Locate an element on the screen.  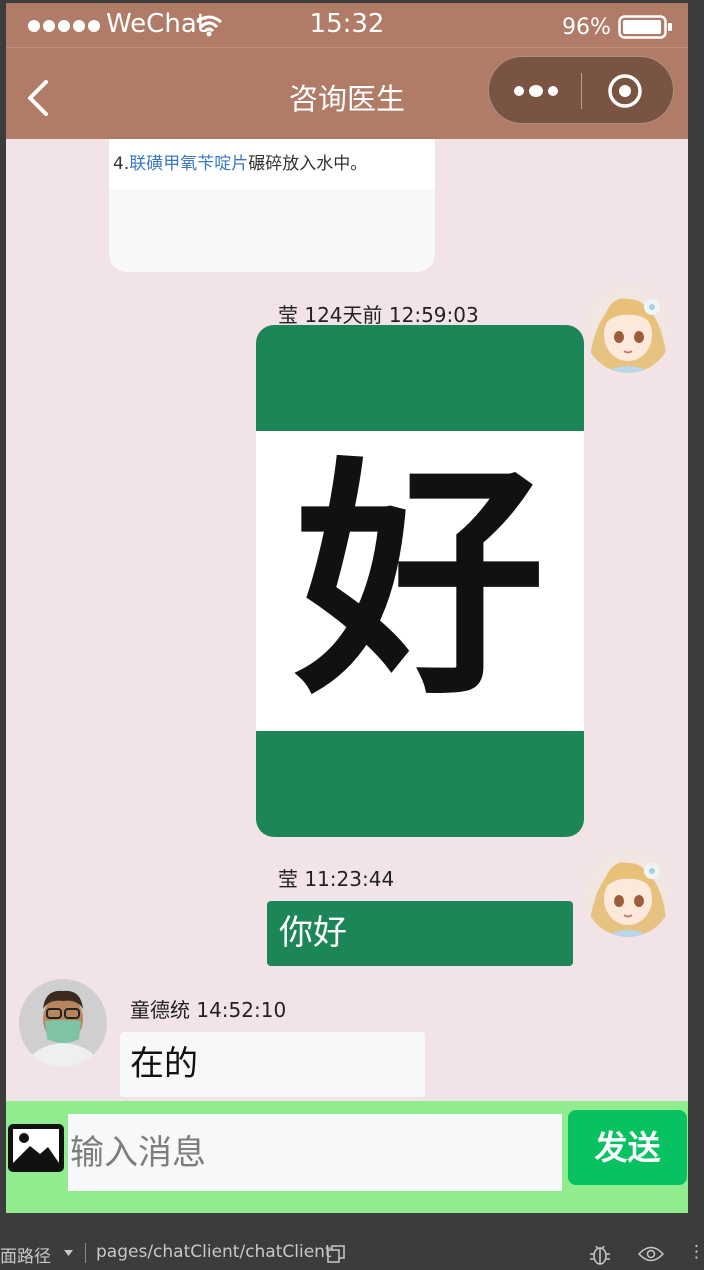
divider is located at coordinates (85, 1253).